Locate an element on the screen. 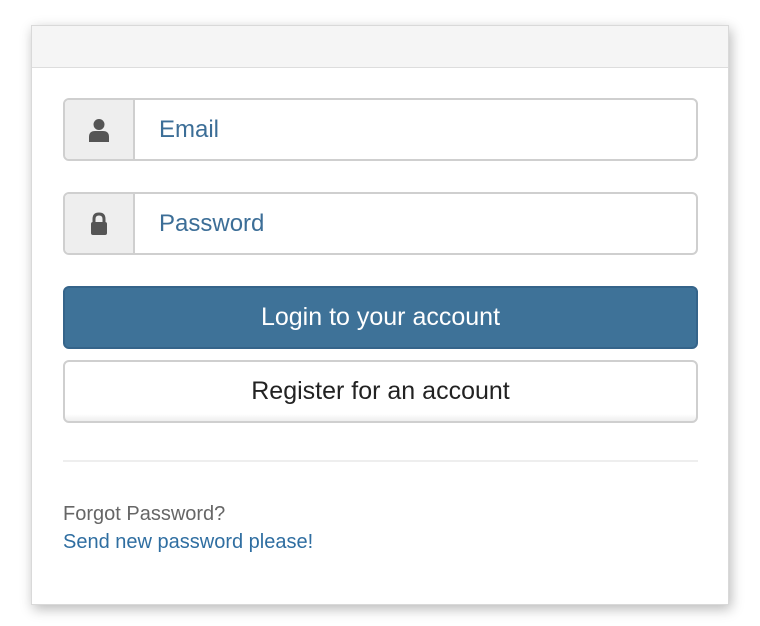 This screenshot has width=760, height=626. user-icon is located at coordinates (100, 129).